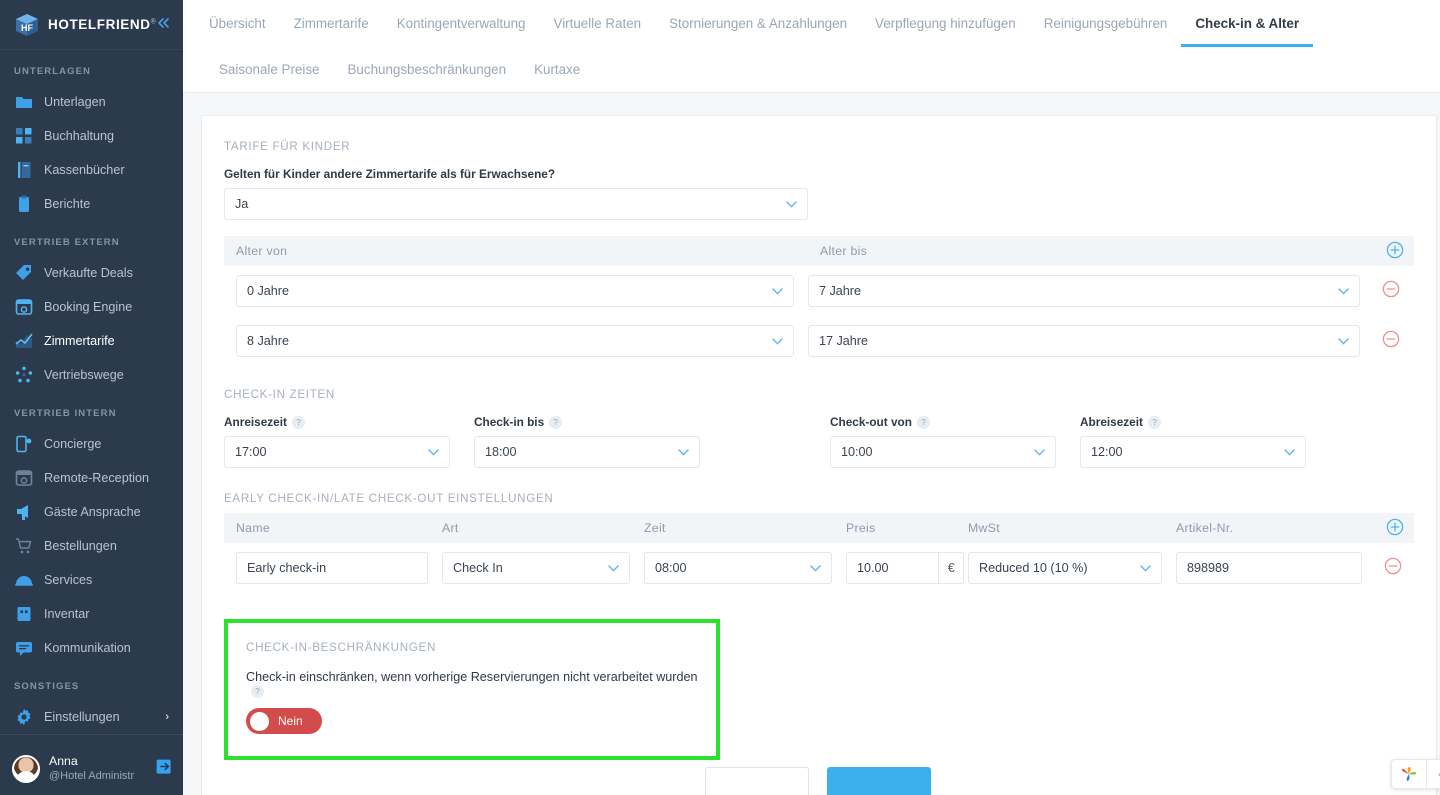 The height and width of the screenshot is (795, 1440). Describe the element at coordinates (819, 251) in the screenshot. I see `ages-table-header: Alter von Alter bis` at that location.